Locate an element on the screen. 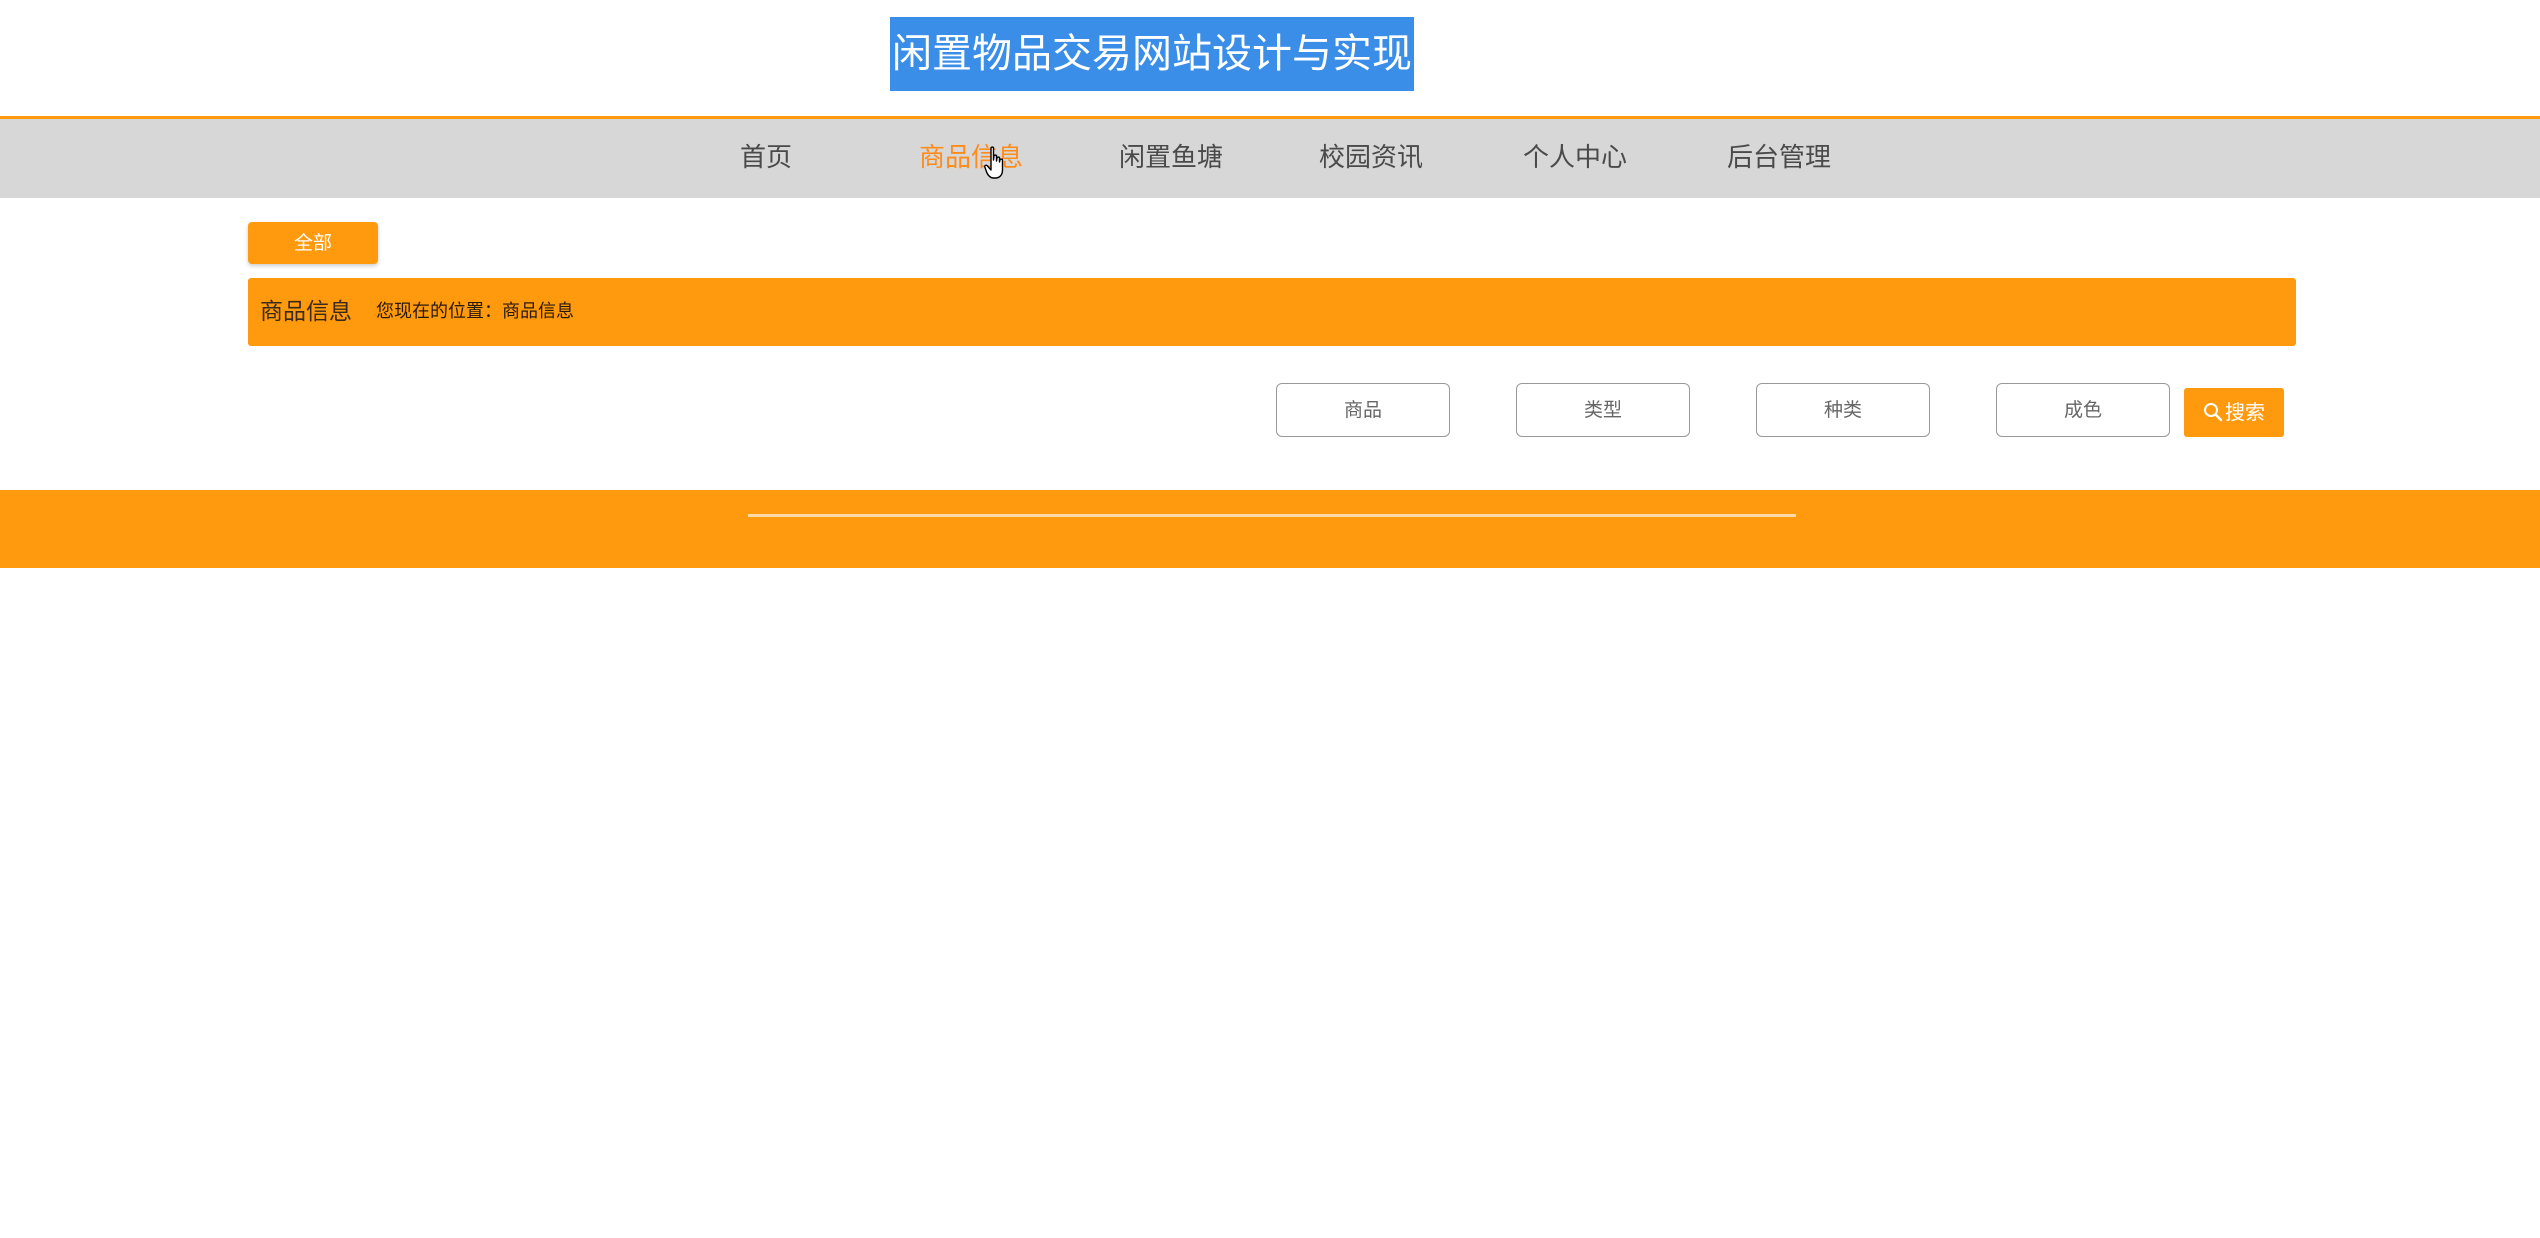 This screenshot has height=1238, width=2540. nav-item-personal-center: 个人中心 is located at coordinates (1575, 158).